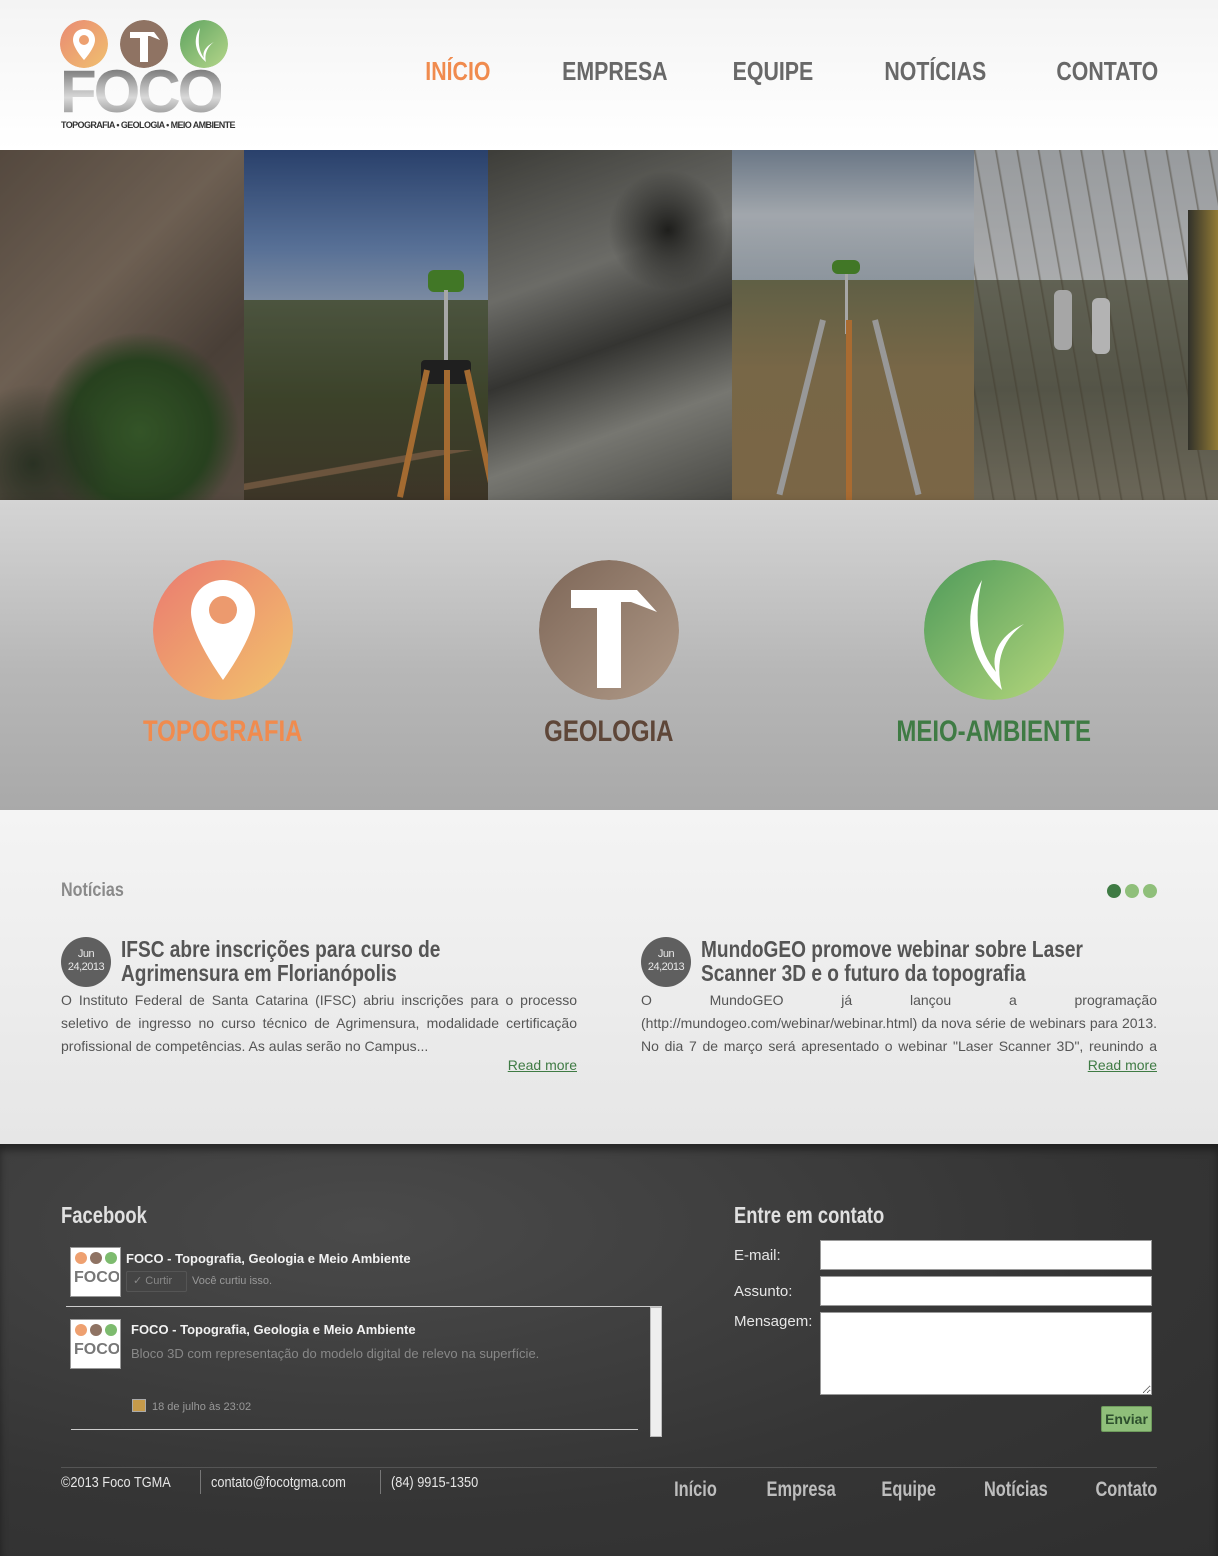  What do you see at coordinates (757, 1255) in the screenshot?
I see `email-label: E-mail:` at bounding box center [757, 1255].